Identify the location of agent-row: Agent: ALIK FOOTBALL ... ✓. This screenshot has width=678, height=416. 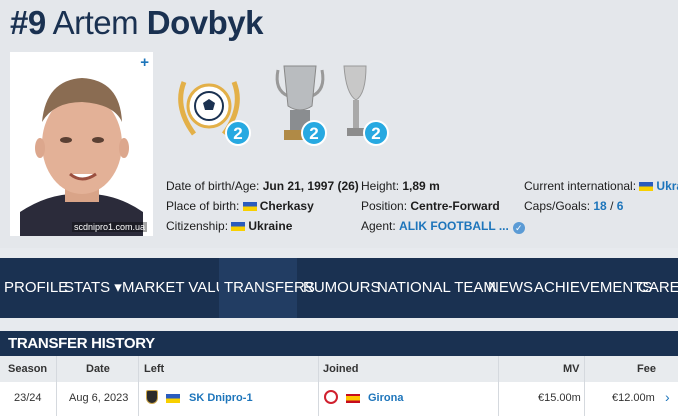
(443, 226).